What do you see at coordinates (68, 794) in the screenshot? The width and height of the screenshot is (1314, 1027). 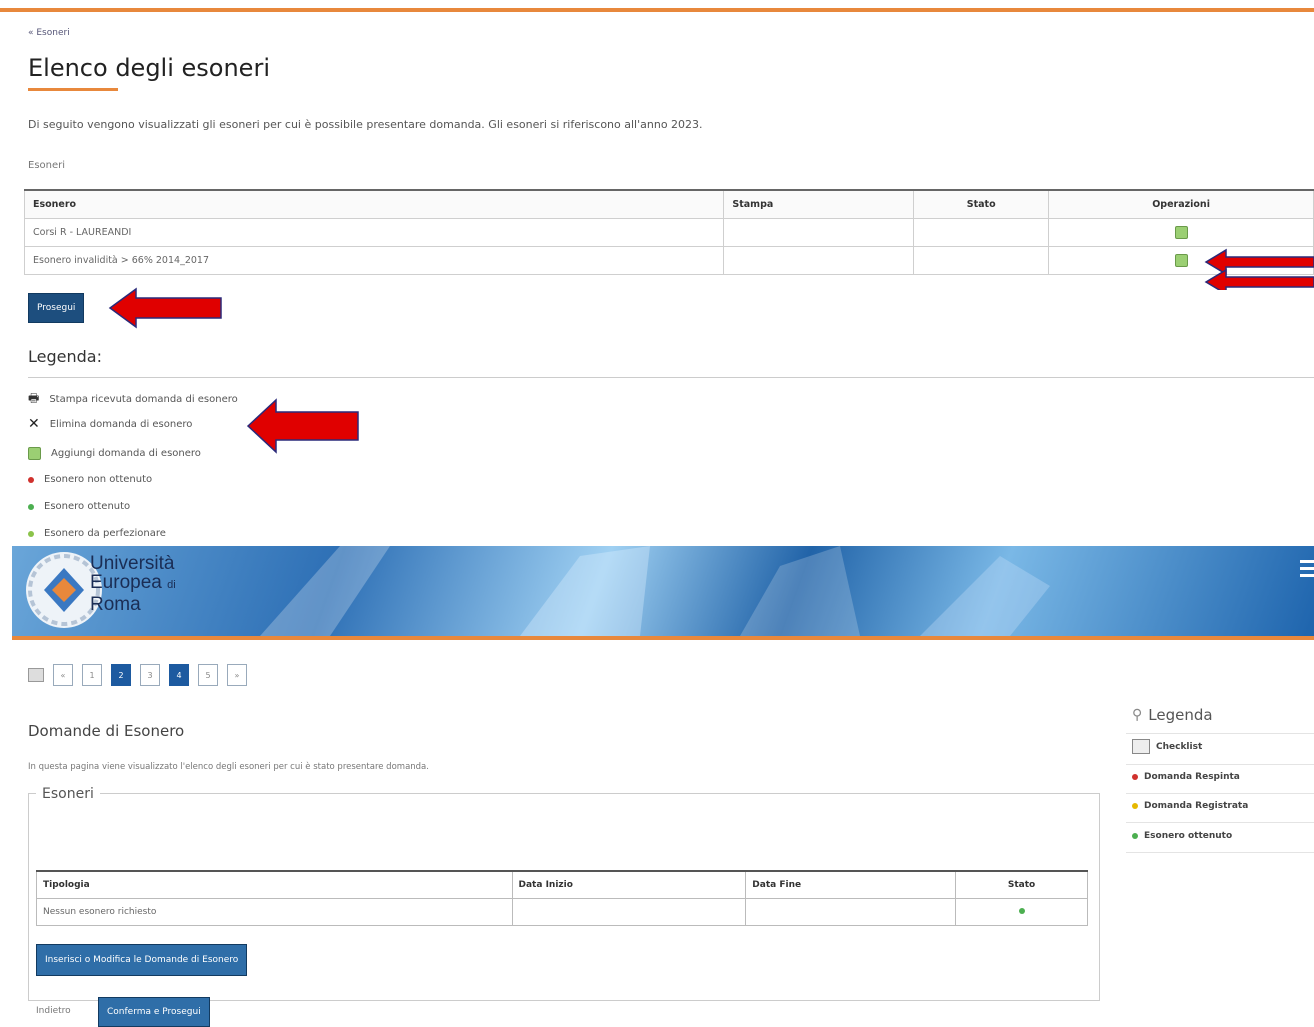 I see `fieldset-legend: Esoneri` at bounding box center [68, 794].